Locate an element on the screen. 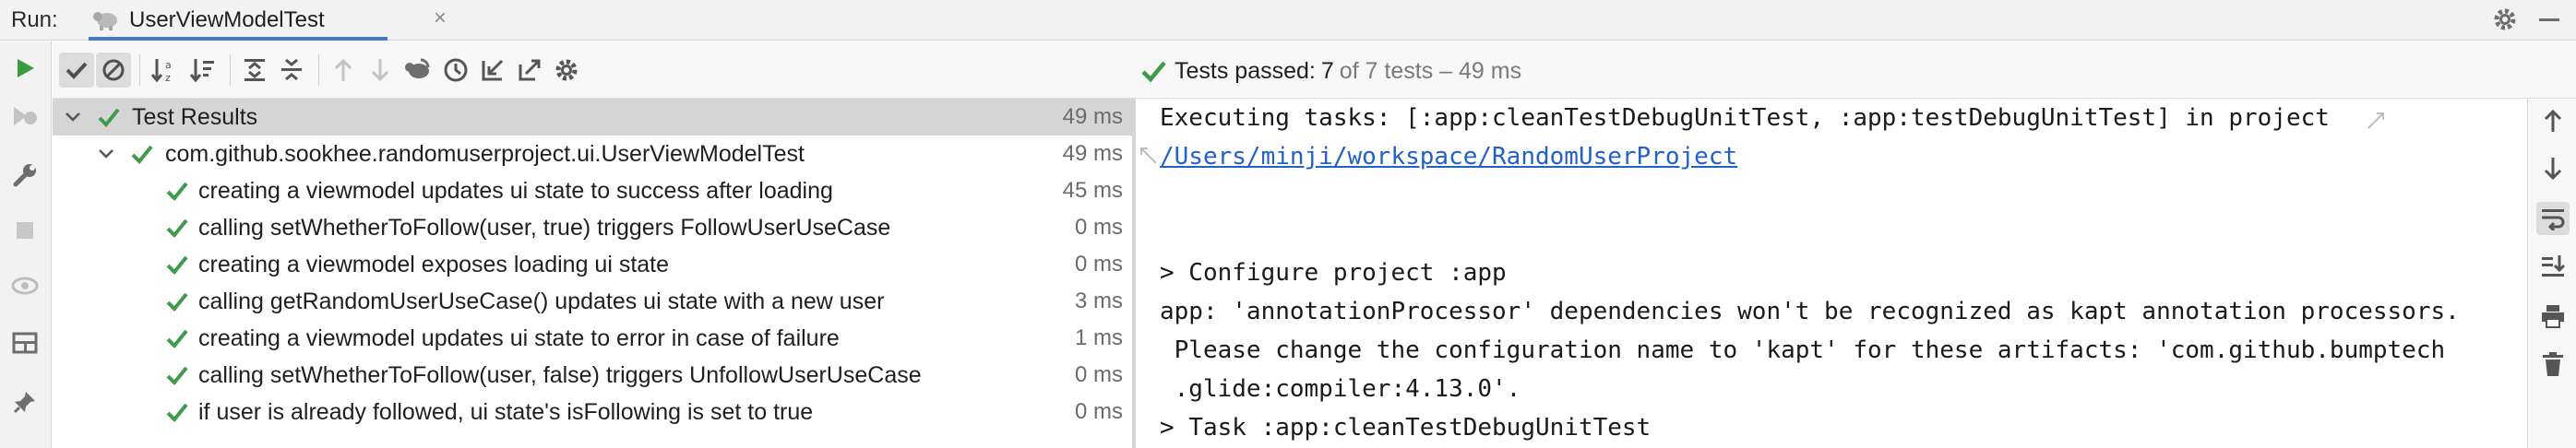 This screenshot has height=448, width=2576. printer-icon is located at coordinates (2553, 317).